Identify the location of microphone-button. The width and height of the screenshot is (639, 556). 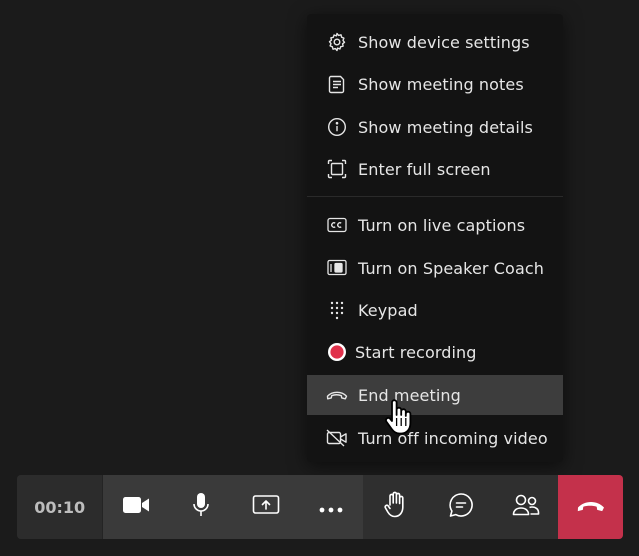
(200, 507).